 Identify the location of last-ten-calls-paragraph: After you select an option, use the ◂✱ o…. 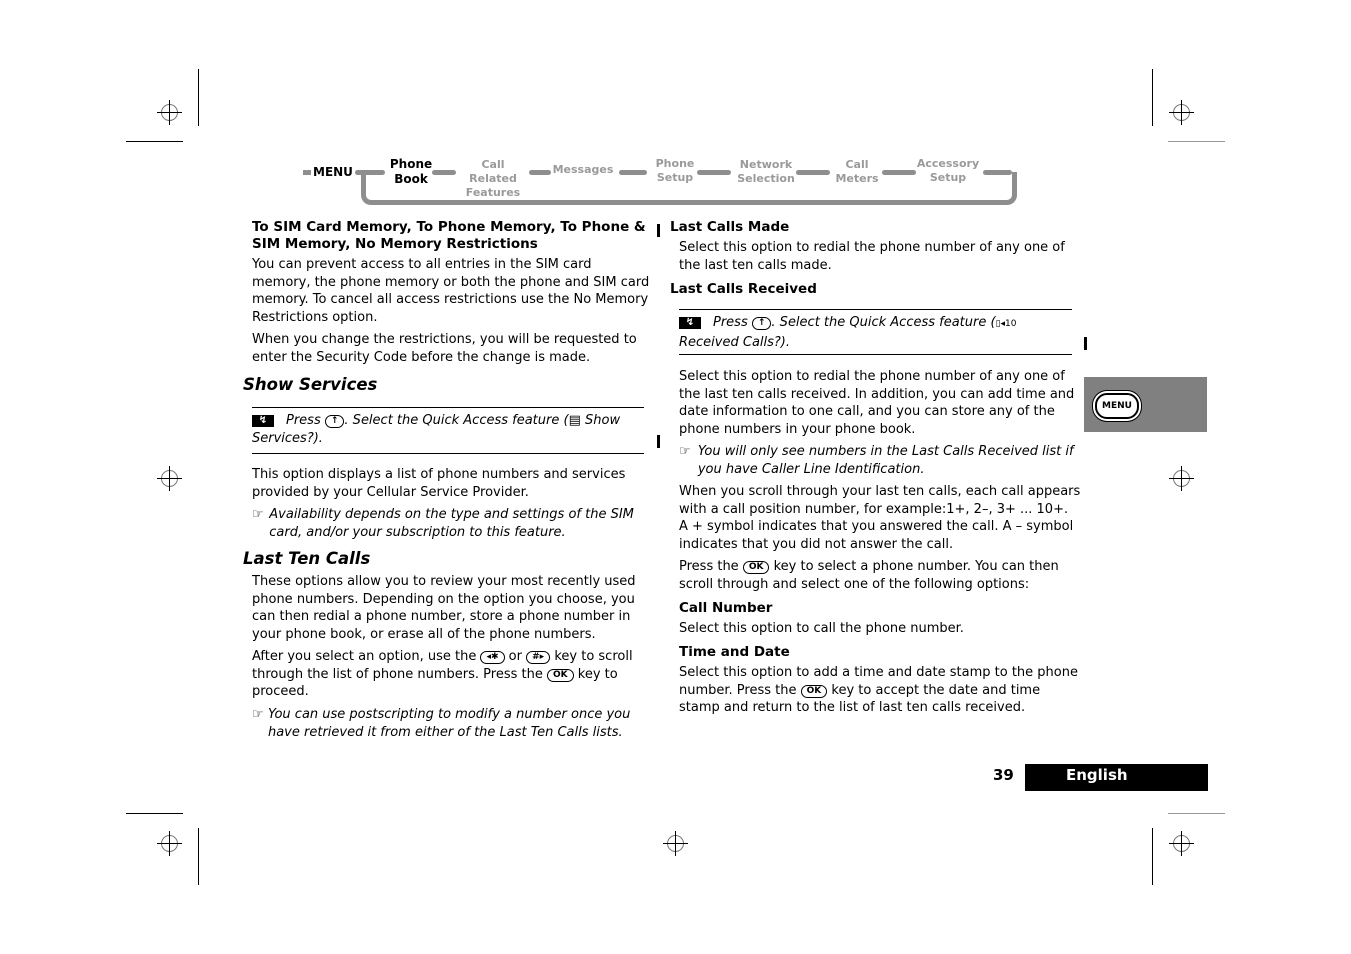
(442, 674).